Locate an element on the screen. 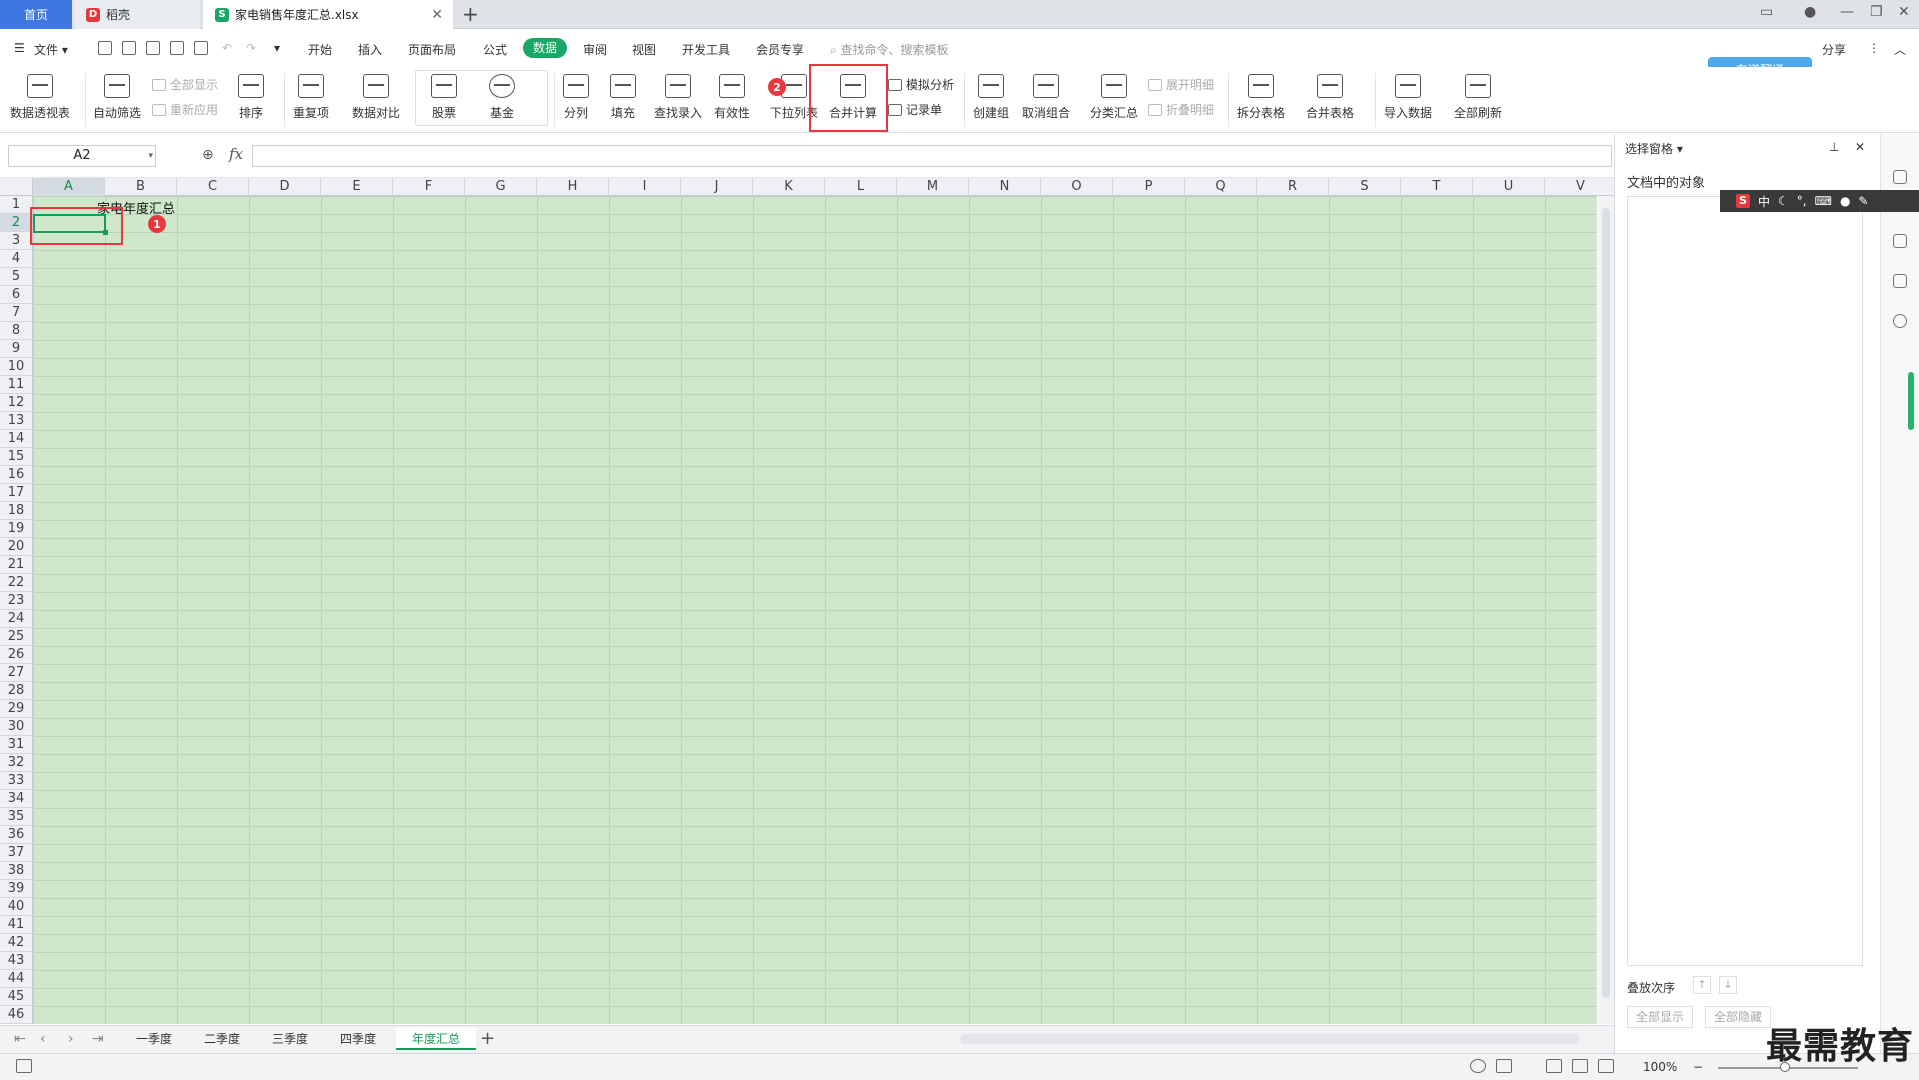  menu-data: 数据 is located at coordinates (545, 48).